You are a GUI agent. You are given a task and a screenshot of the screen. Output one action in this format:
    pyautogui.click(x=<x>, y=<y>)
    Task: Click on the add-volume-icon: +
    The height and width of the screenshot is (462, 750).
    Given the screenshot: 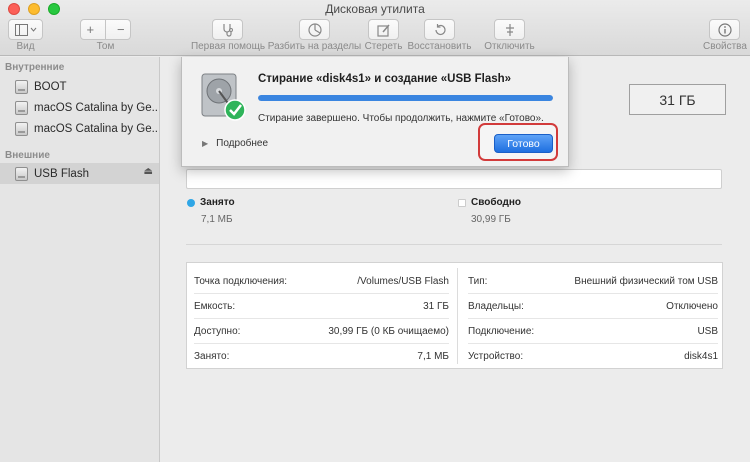 What is the action you would take?
    pyautogui.click(x=90, y=29)
    